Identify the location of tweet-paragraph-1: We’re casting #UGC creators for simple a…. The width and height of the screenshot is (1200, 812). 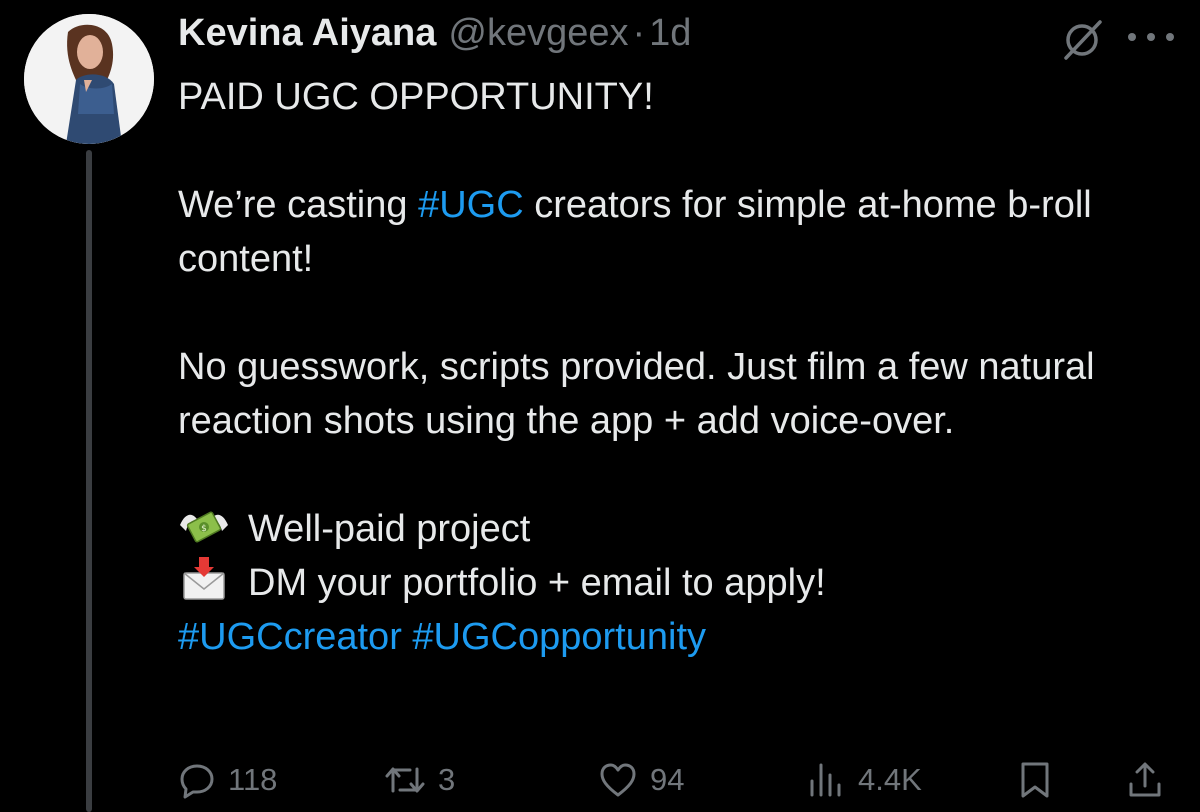
(635, 232).